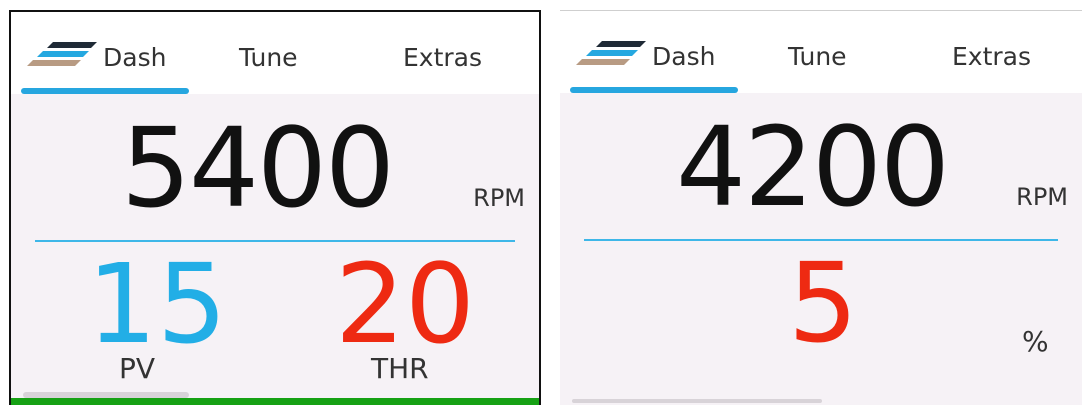  Describe the element at coordinates (1035, 341) in the screenshot. I see `percent-unit: %` at that location.